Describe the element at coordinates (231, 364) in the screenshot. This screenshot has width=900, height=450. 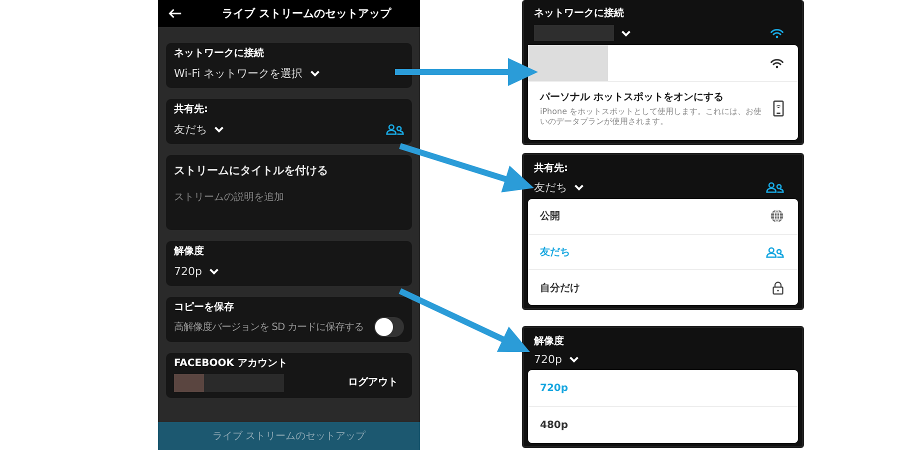
I see `card-label: FACEBOOK アカウント` at that location.